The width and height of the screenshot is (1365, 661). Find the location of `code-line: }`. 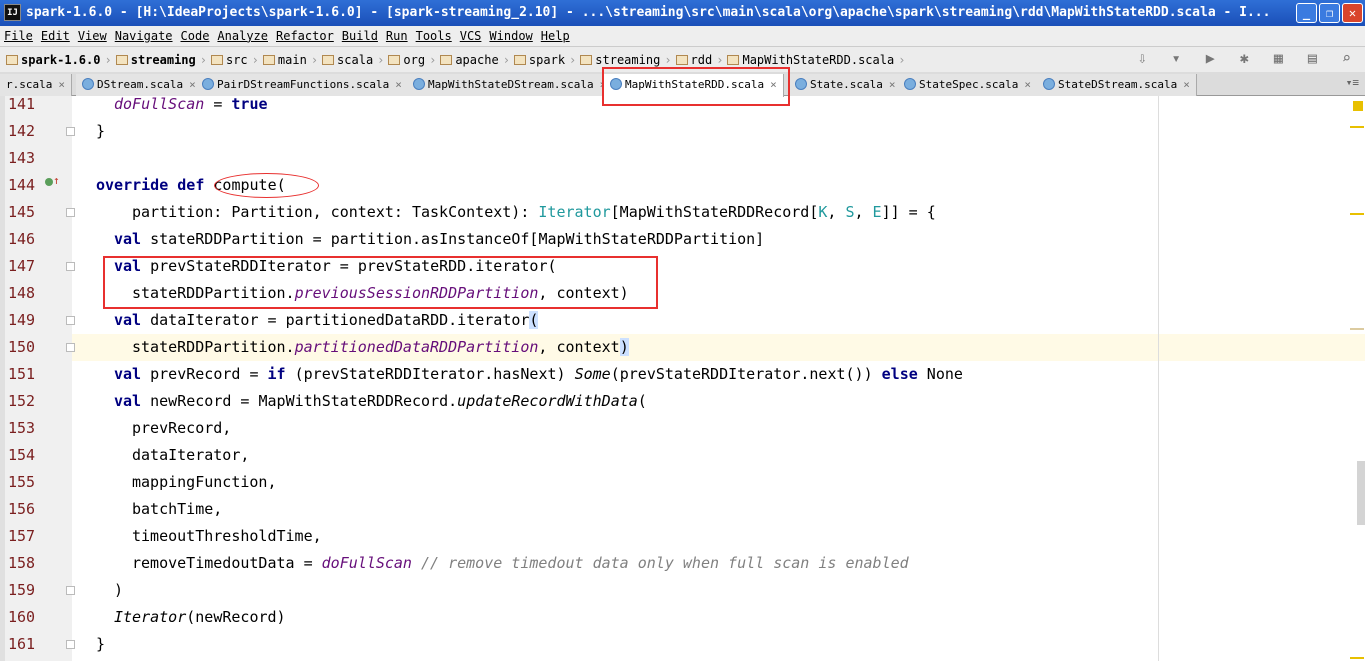

code-line: } is located at coordinates (718, 644).